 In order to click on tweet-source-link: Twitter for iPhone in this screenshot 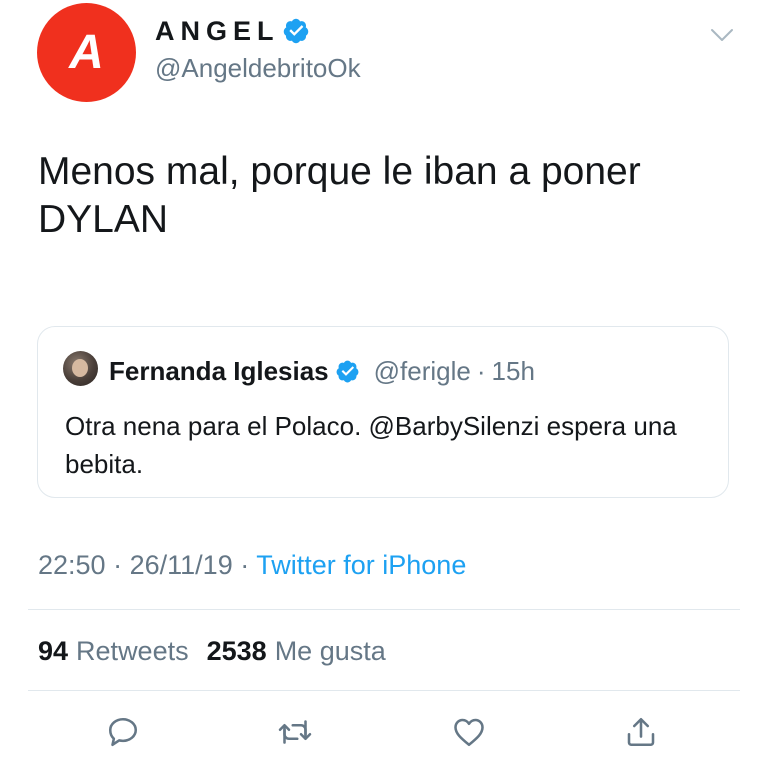, I will do `click(361, 565)`.